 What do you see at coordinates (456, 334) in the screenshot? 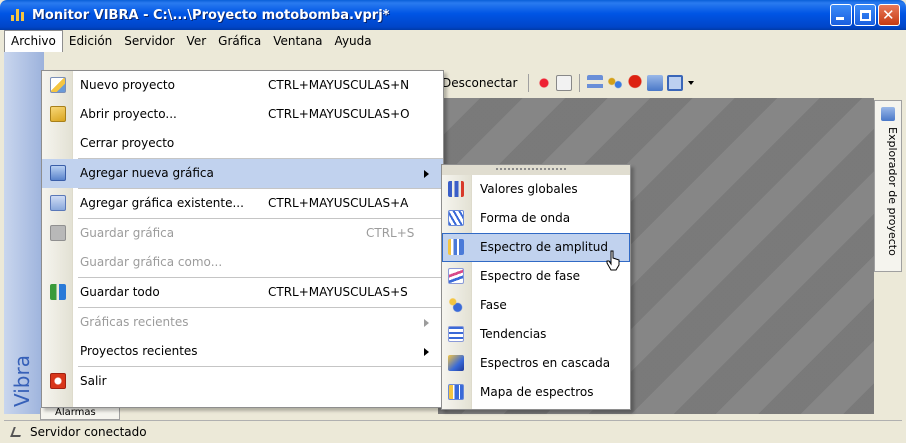
I see `trend-icon` at bounding box center [456, 334].